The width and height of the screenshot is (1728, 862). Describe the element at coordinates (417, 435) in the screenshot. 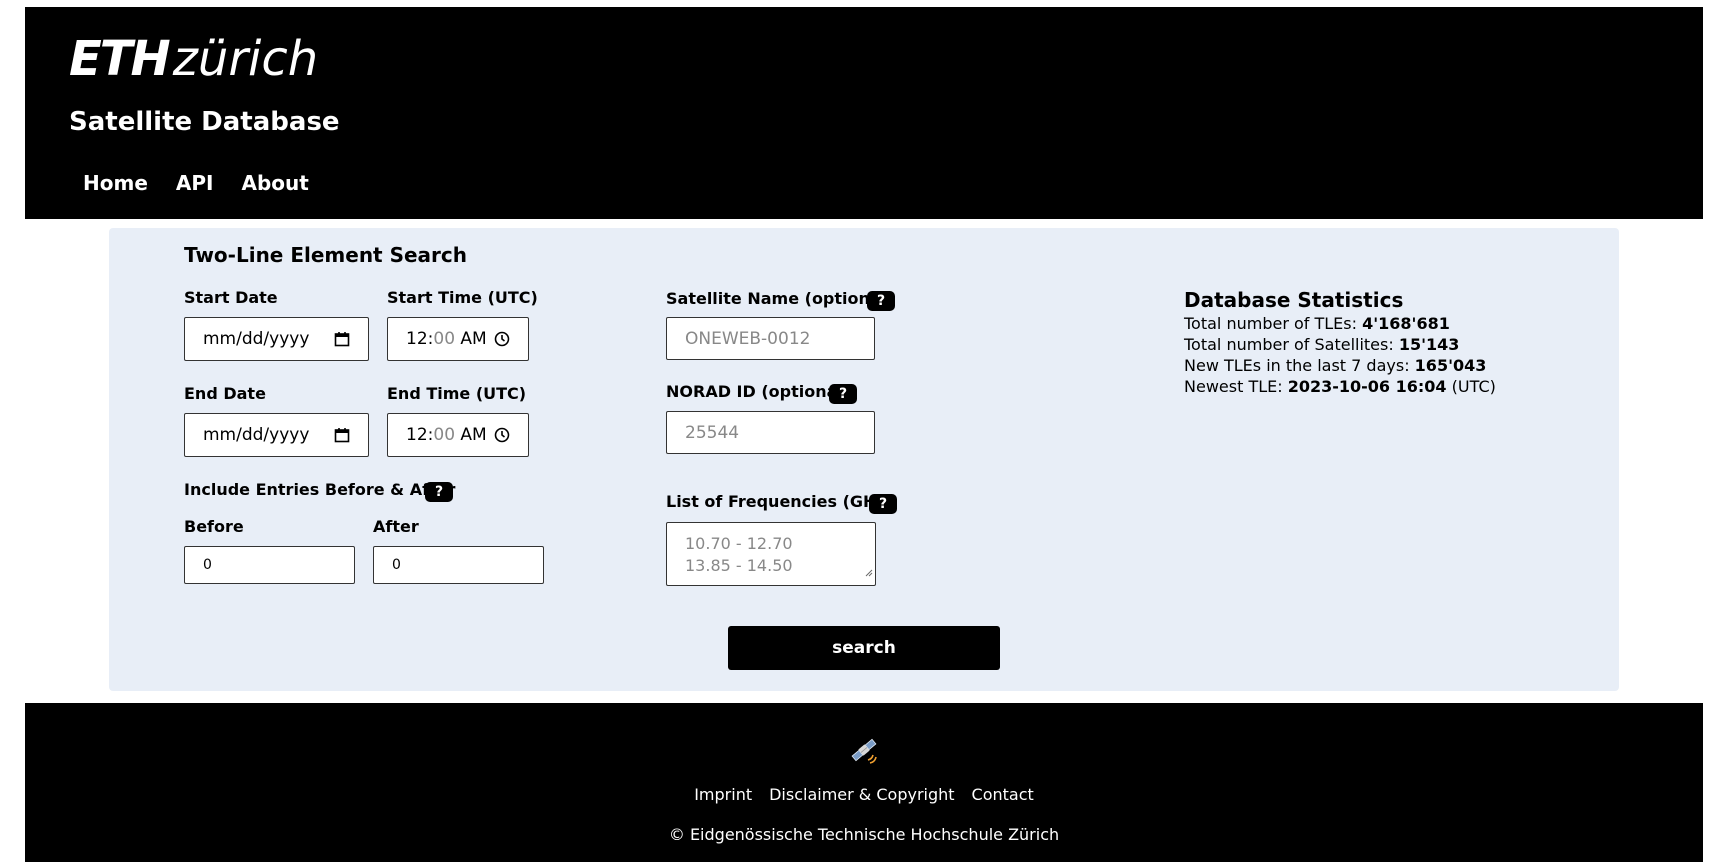

I see `end-time-hour: 12` at that location.